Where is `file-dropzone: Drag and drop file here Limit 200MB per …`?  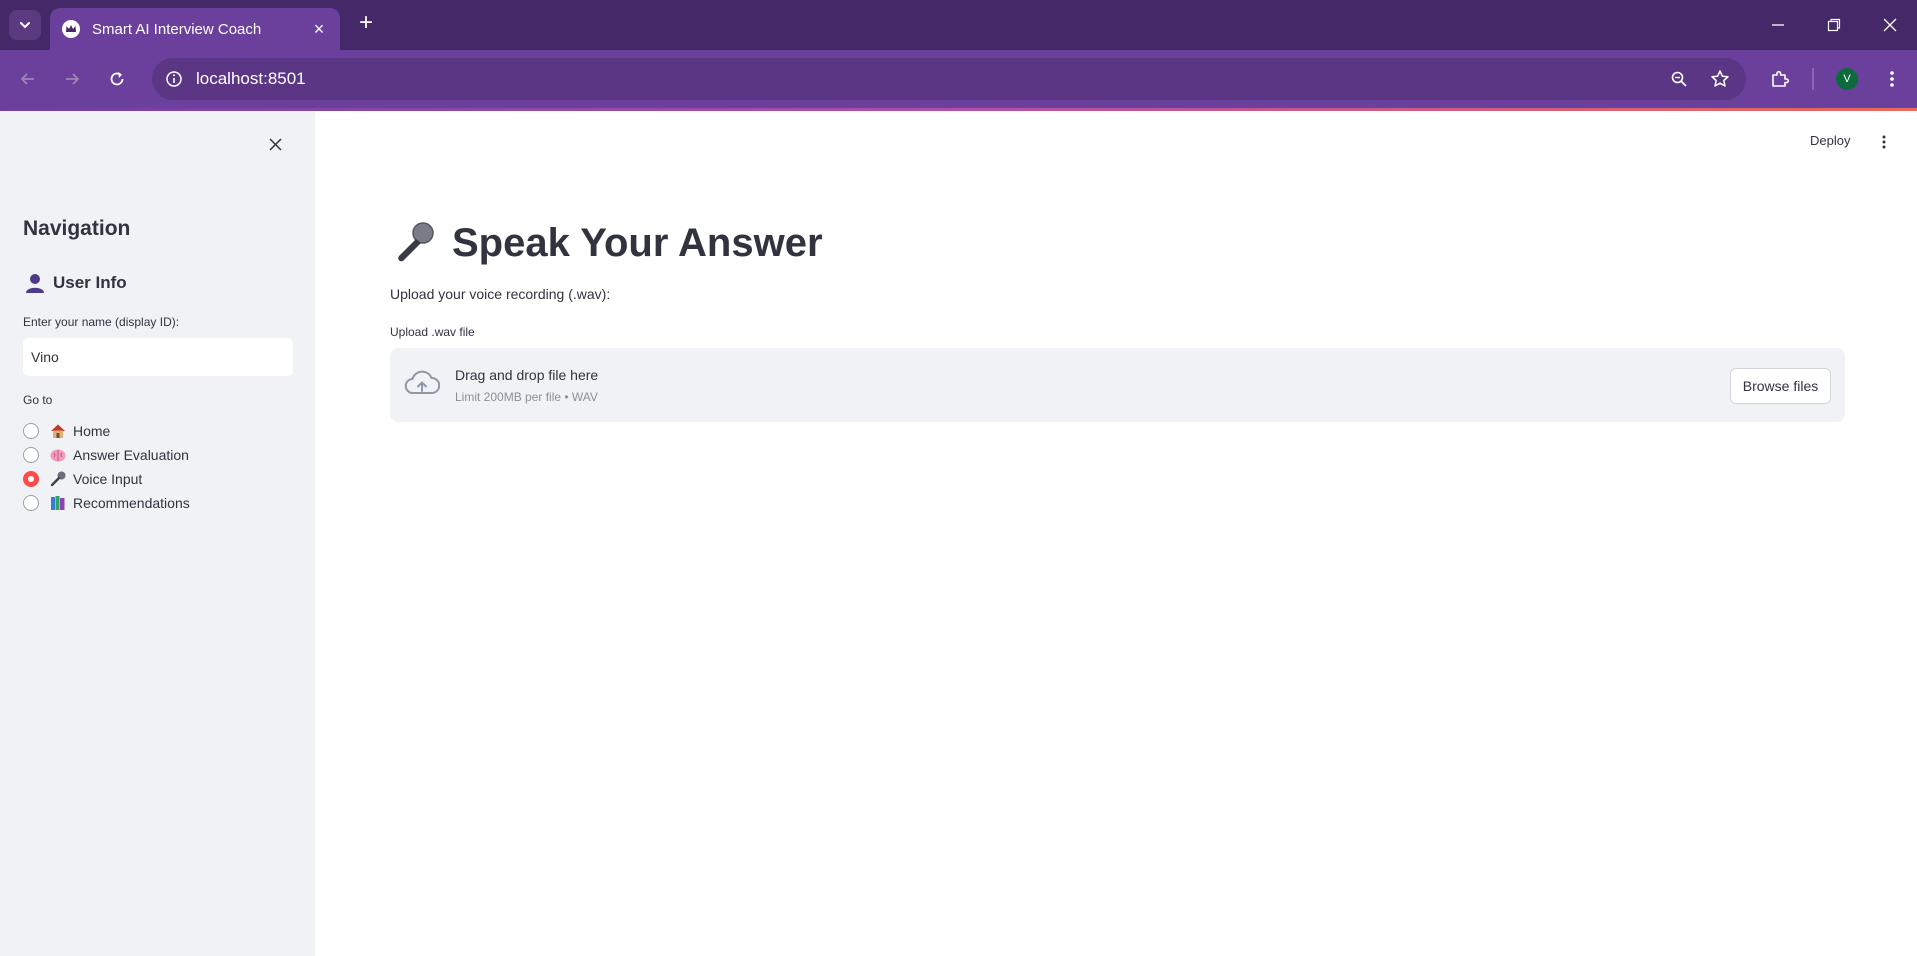 file-dropzone: Drag and drop file here Limit 200MB per … is located at coordinates (1117, 385).